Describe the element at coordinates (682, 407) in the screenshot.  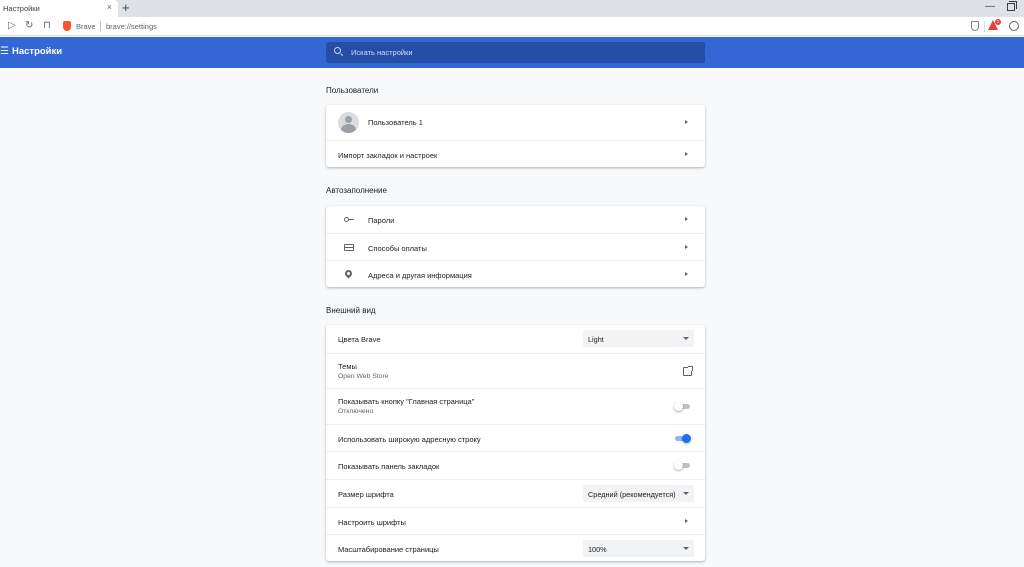
I see `home-button-toggle` at that location.